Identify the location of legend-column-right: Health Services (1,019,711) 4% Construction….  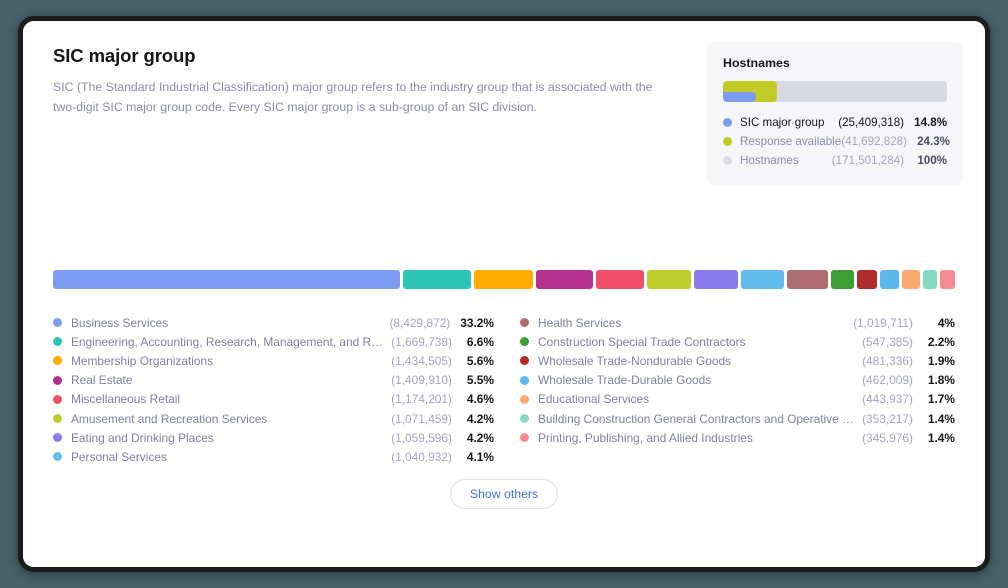
(729, 390).